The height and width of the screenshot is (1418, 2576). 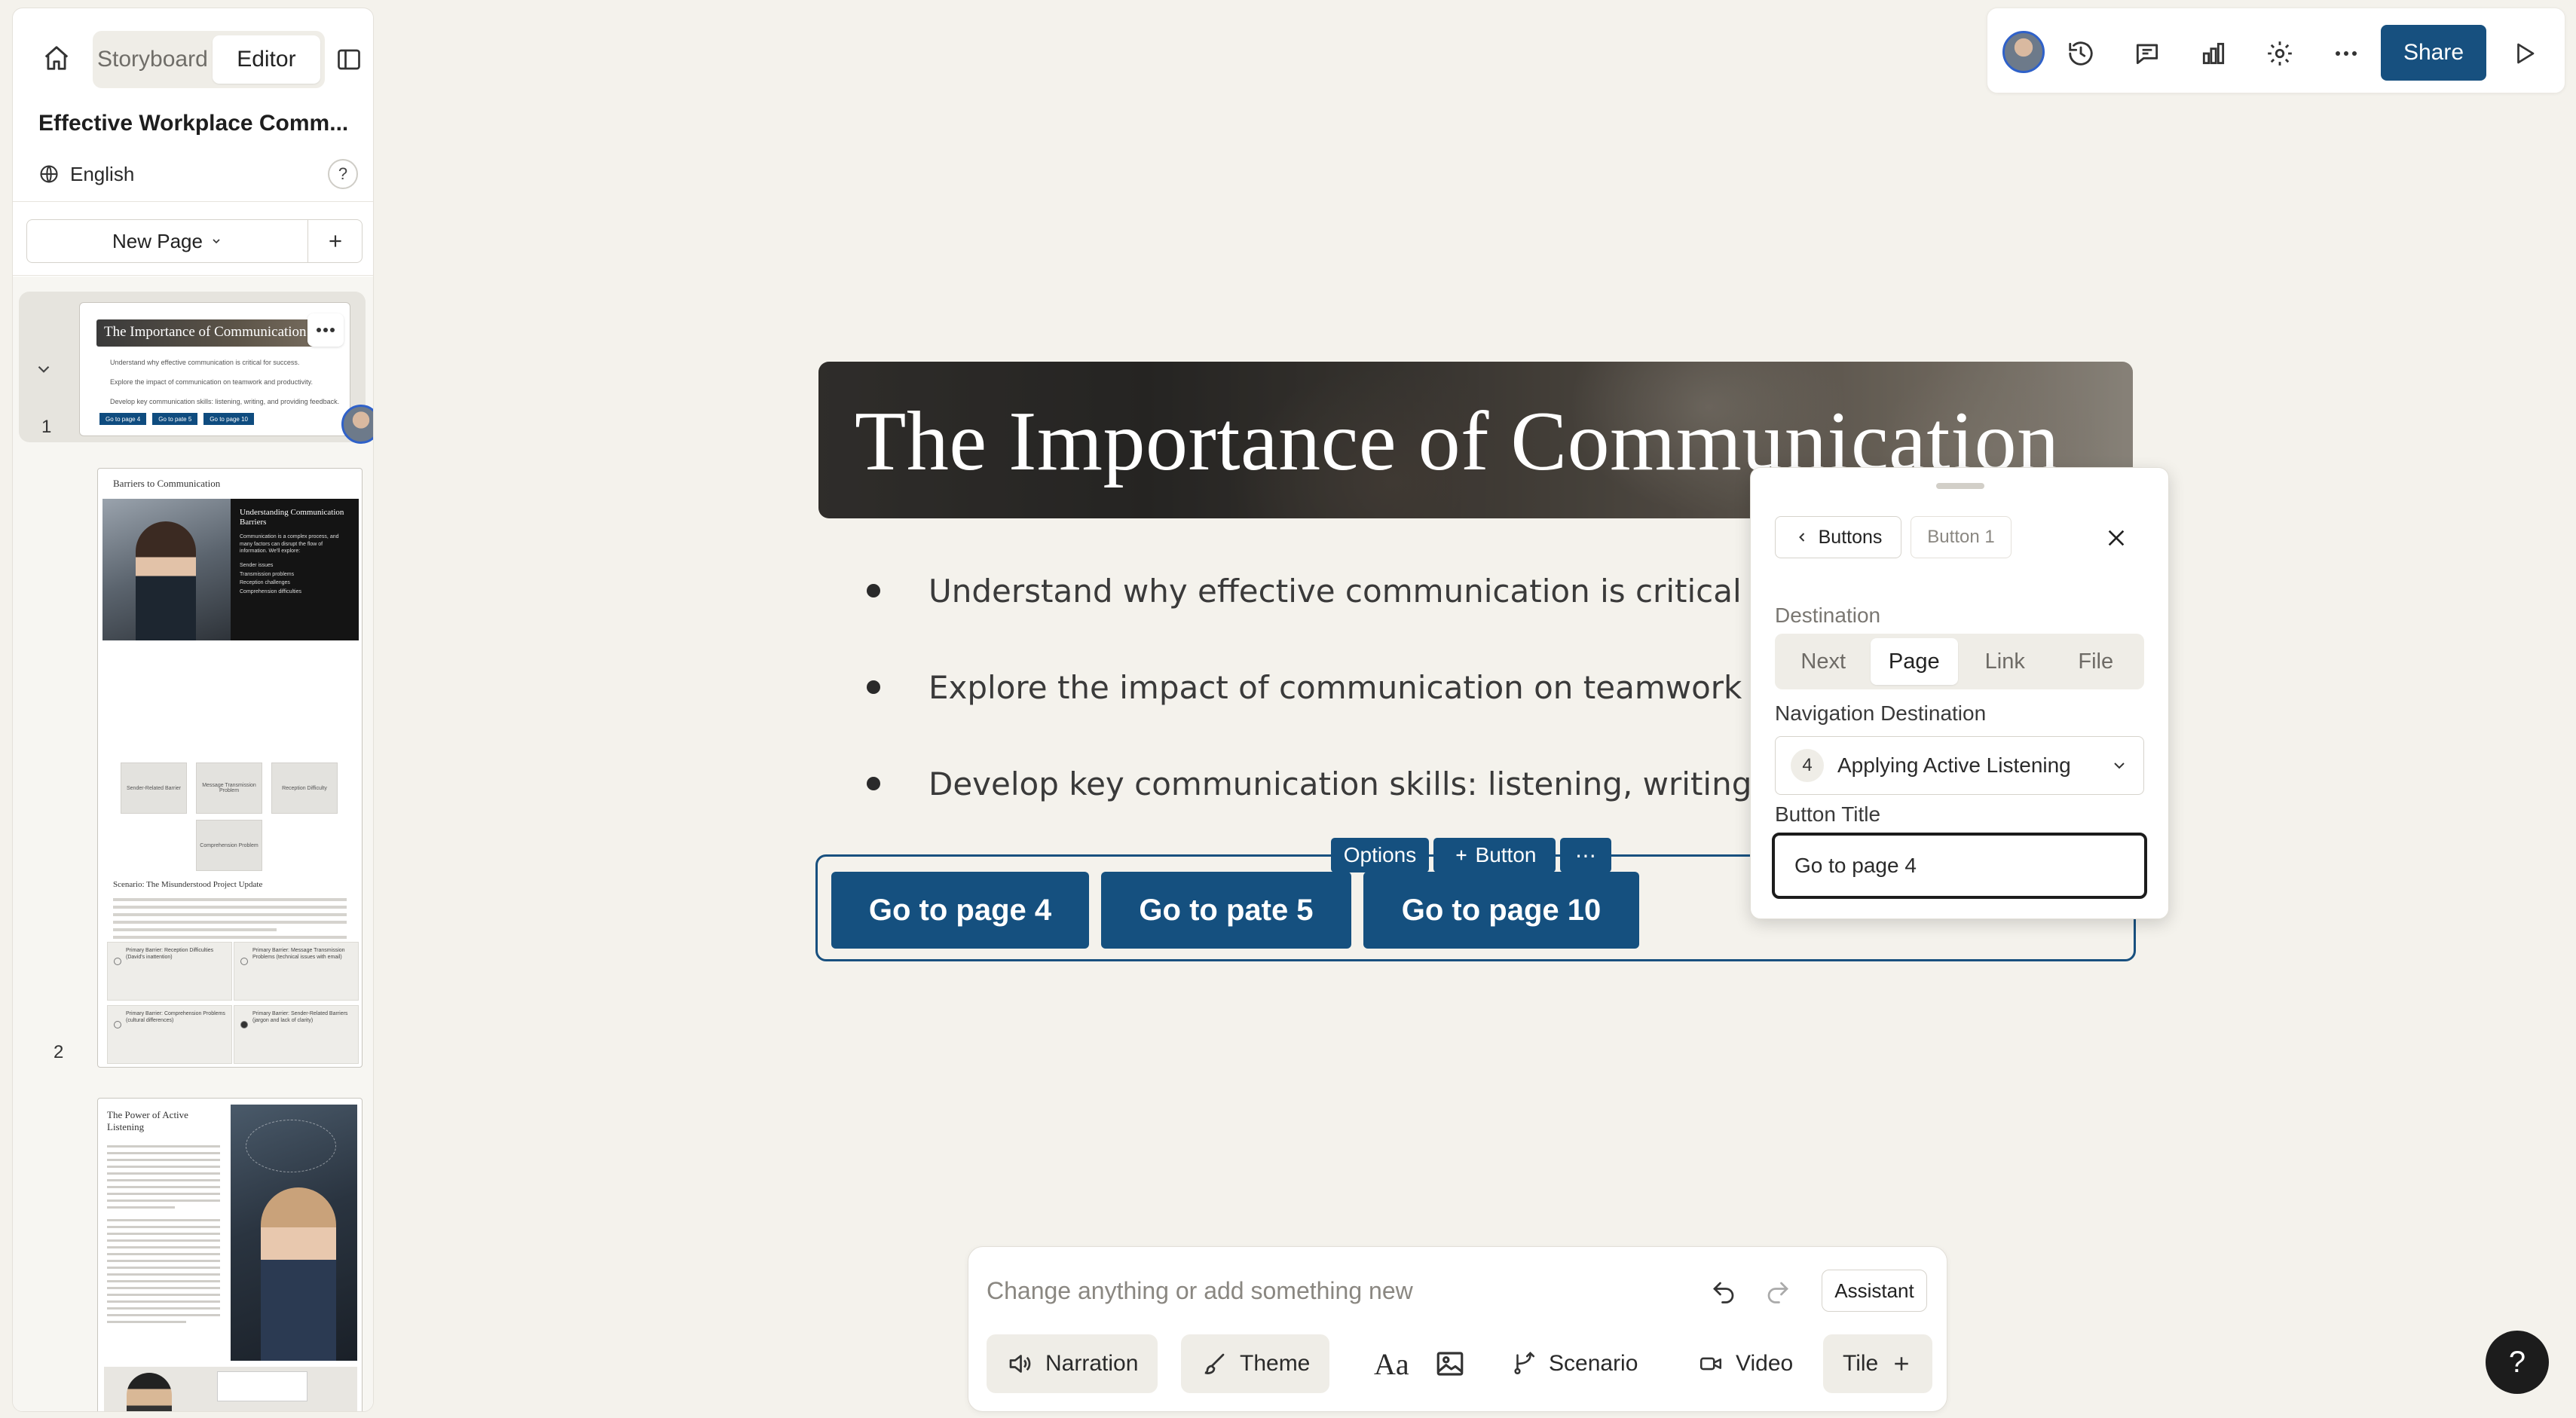 I want to click on destination-option-page: Page, so click(x=1914, y=661).